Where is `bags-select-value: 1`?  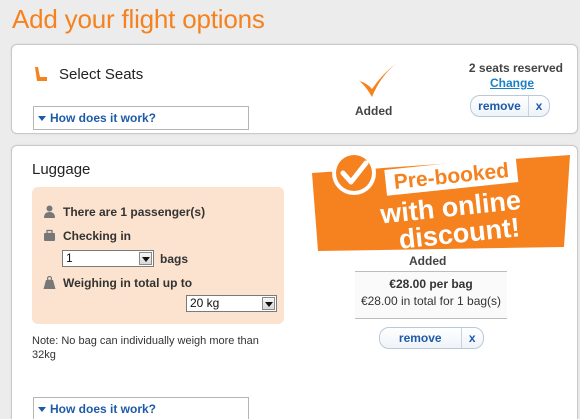
bags-select-value: 1 is located at coordinates (69, 258).